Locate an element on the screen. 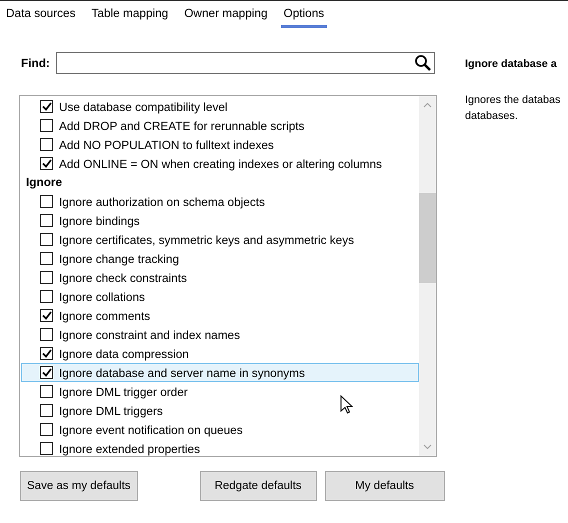 The image size is (568, 523). option-row: Add NO POPULATION to fulltext indexes is located at coordinates (220, 144).